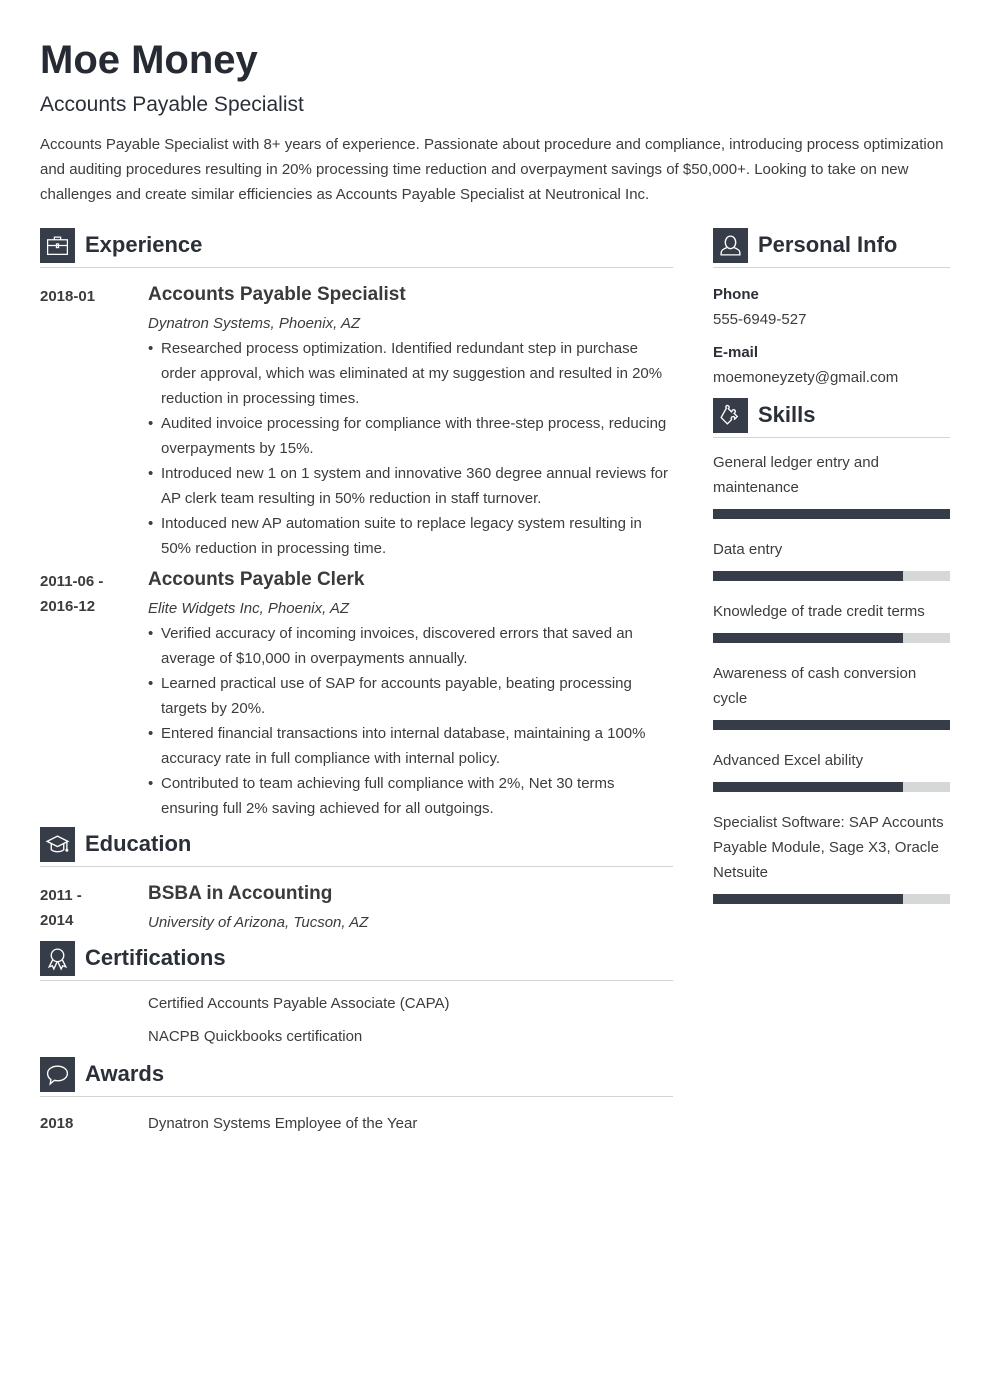 This screenshot has width=990, height=1400. Describe the element at coordinates (831, 417) in the screenshot. I see `section-header: Skills` at that location.